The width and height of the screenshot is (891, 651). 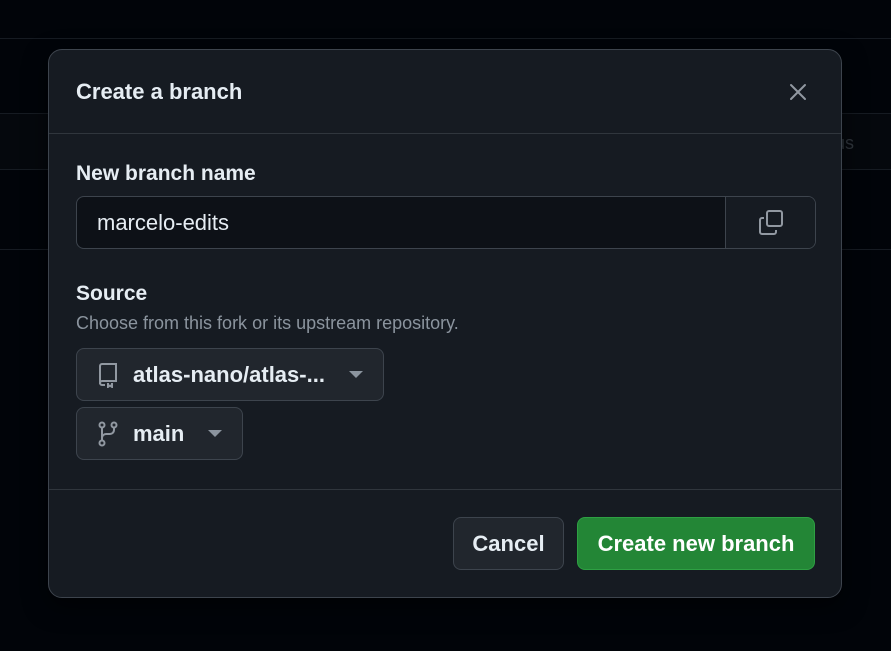 I want to click on copy-button, so click(x=770, y=222).